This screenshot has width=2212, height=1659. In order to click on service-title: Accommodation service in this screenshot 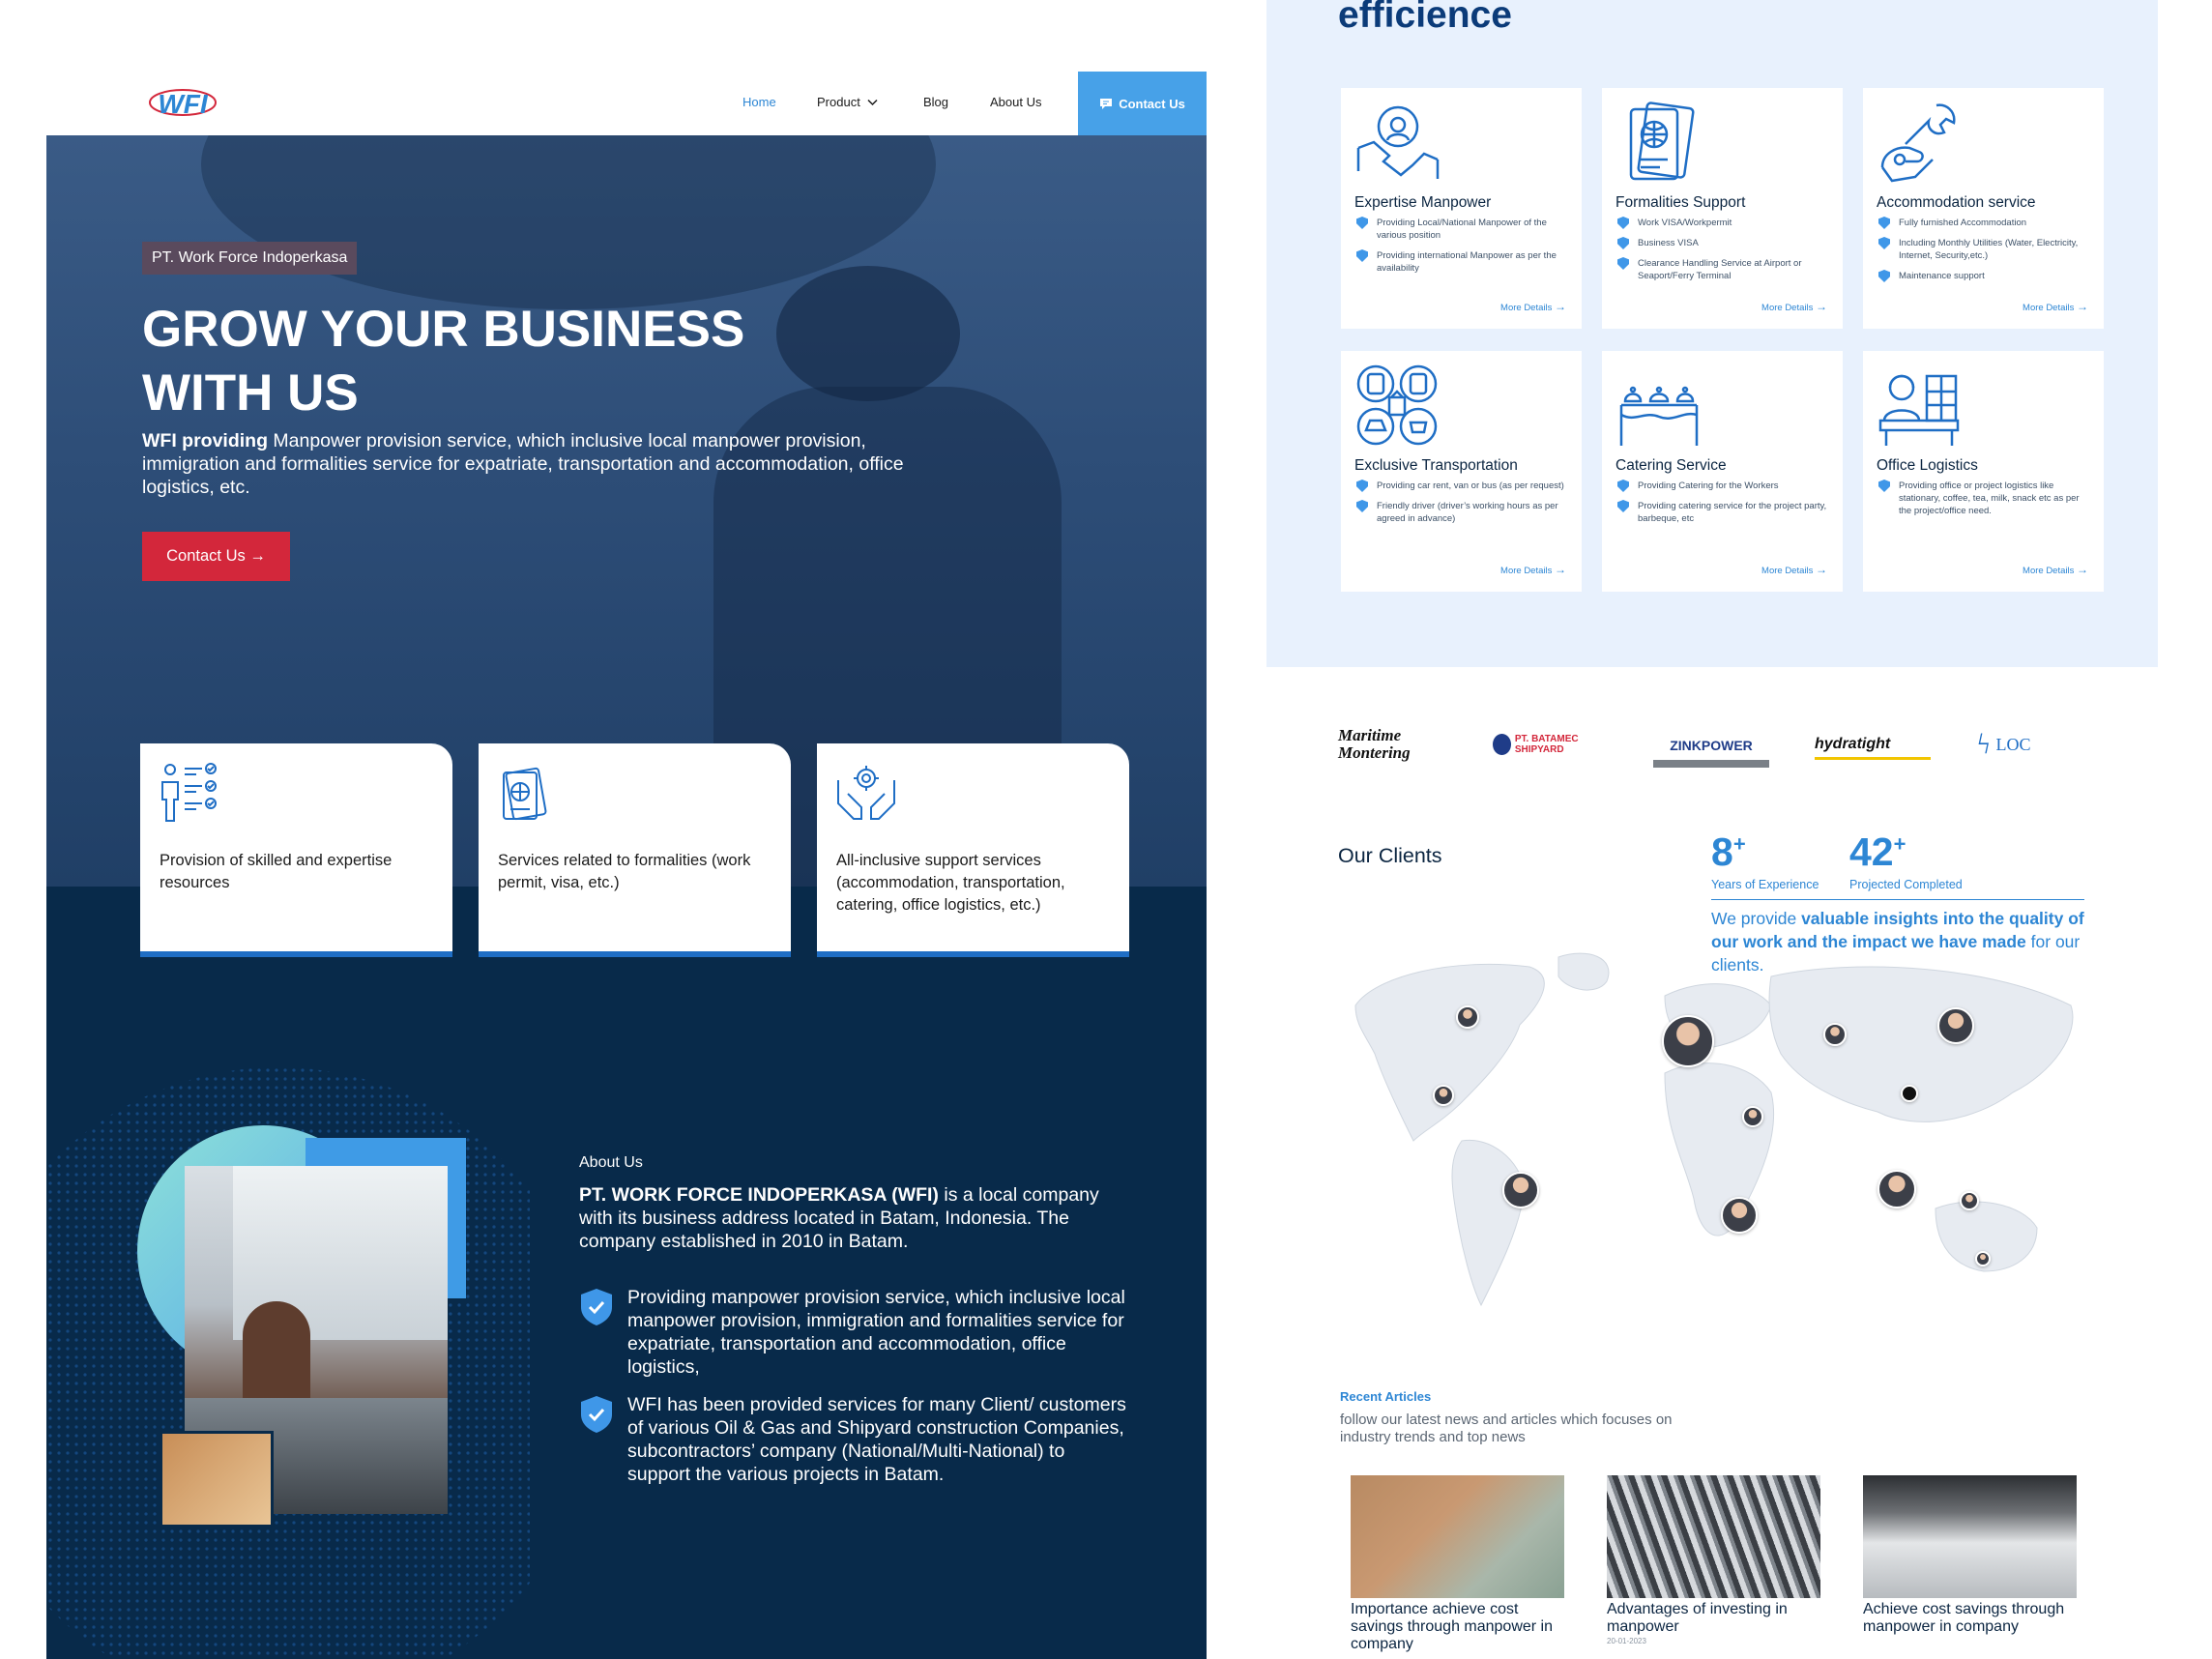, I will do `click(1956, 202)`.